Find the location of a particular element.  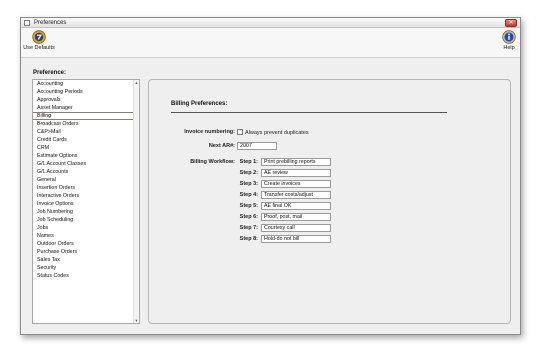

help-button: Help is located at coordinates (509, 40).